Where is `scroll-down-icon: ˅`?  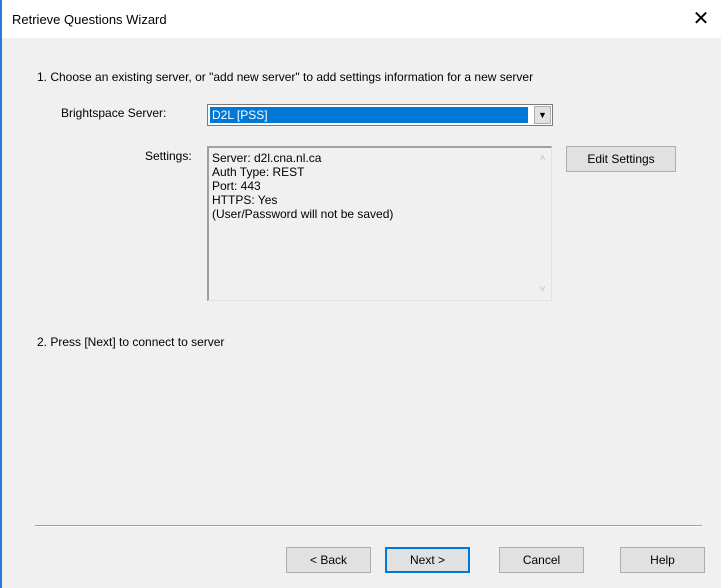 scroll-down-icon: ˅ is located at coordinates (542, 289).